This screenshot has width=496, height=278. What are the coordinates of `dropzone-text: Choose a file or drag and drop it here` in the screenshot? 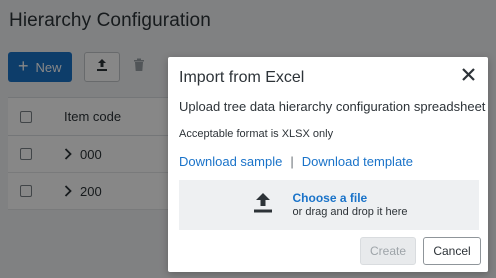 It's located at (350, 205).